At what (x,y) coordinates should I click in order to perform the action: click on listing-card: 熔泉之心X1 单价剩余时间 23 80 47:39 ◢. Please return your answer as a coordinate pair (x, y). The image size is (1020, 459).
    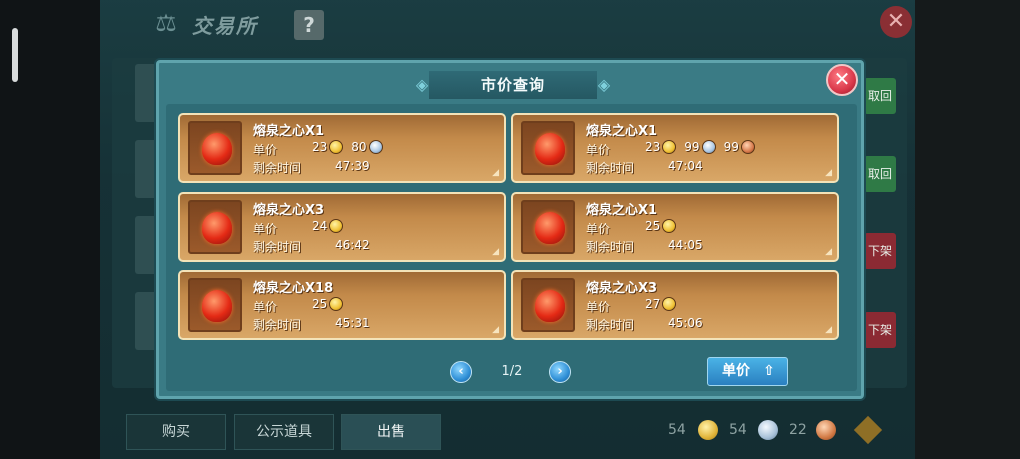
    Looking at the image, I should click on (342, 148).